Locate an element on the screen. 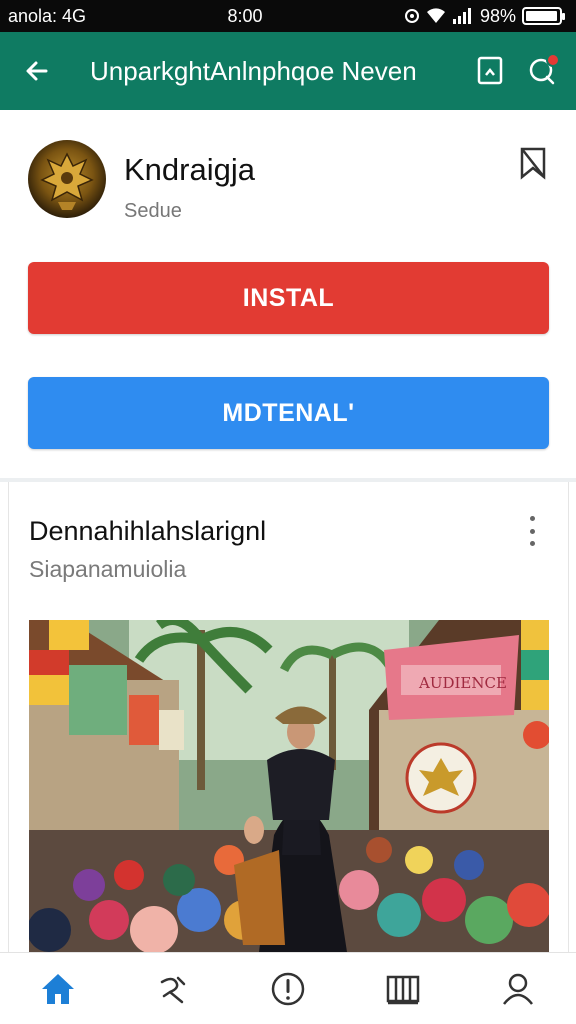  app-bar: UnparkghtAnlnphqoe Neven is located at coordinates (288, 71).